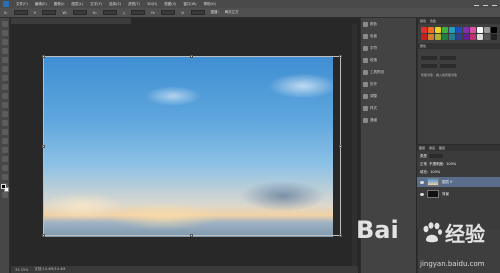 The image size is (500, 273). I want to click on close-icon, so click(494, 3).